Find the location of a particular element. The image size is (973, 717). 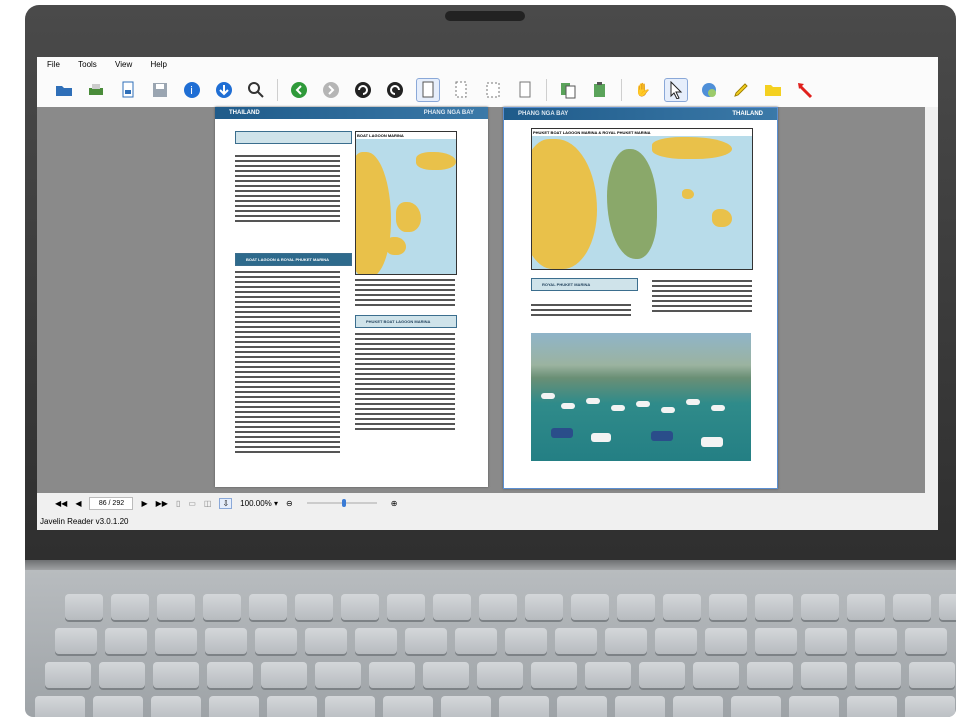

next-page-icon: ▶ is located at coordinates (144, 503).